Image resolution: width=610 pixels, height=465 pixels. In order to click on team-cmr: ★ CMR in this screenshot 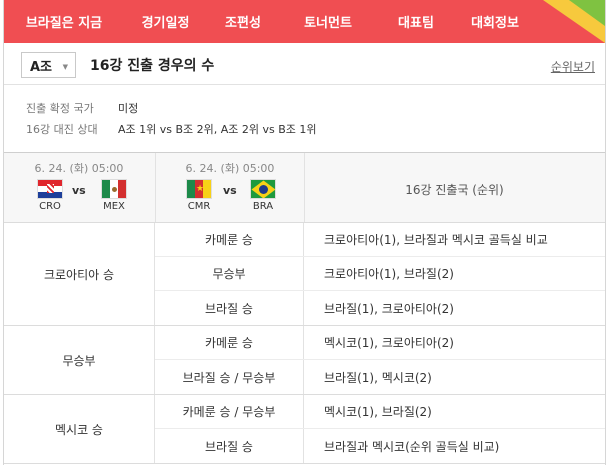, I will do `click(199, 195)`.